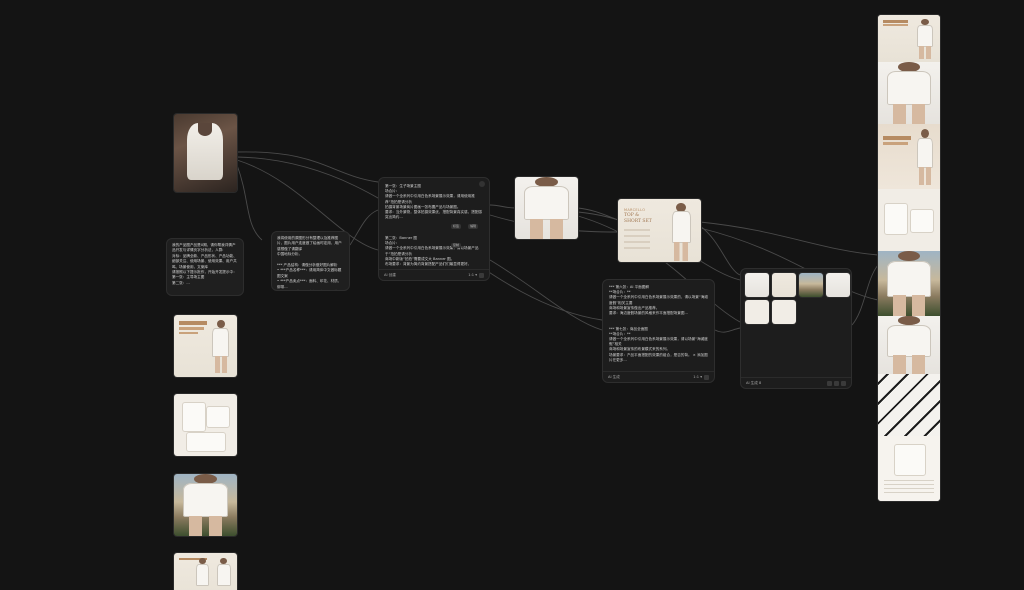 Image resolution: width=1024 pixels, height=590 pixels. Describe the element at coordinates (658, 376) in the screenshot. I see `result-footer: AI 生成 1:1 ▾` at that location.